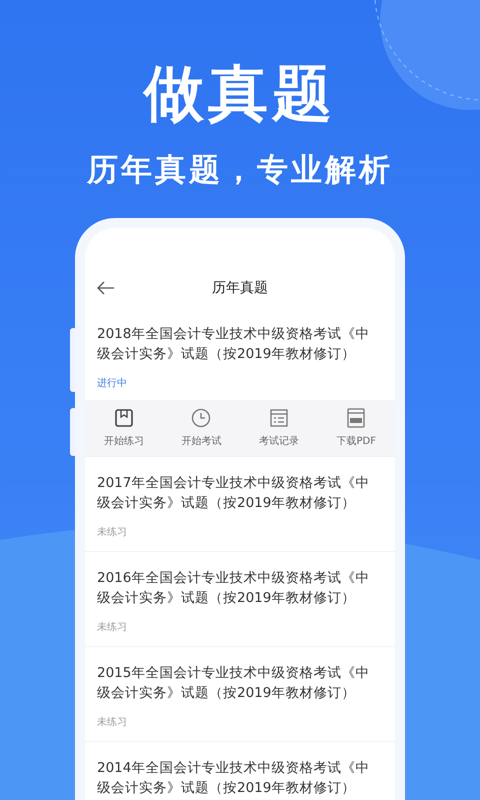  Describe the element at coordinates (240, 170) in the screenshot. I see `subheadline: 历年真题，专业解析` at that location.